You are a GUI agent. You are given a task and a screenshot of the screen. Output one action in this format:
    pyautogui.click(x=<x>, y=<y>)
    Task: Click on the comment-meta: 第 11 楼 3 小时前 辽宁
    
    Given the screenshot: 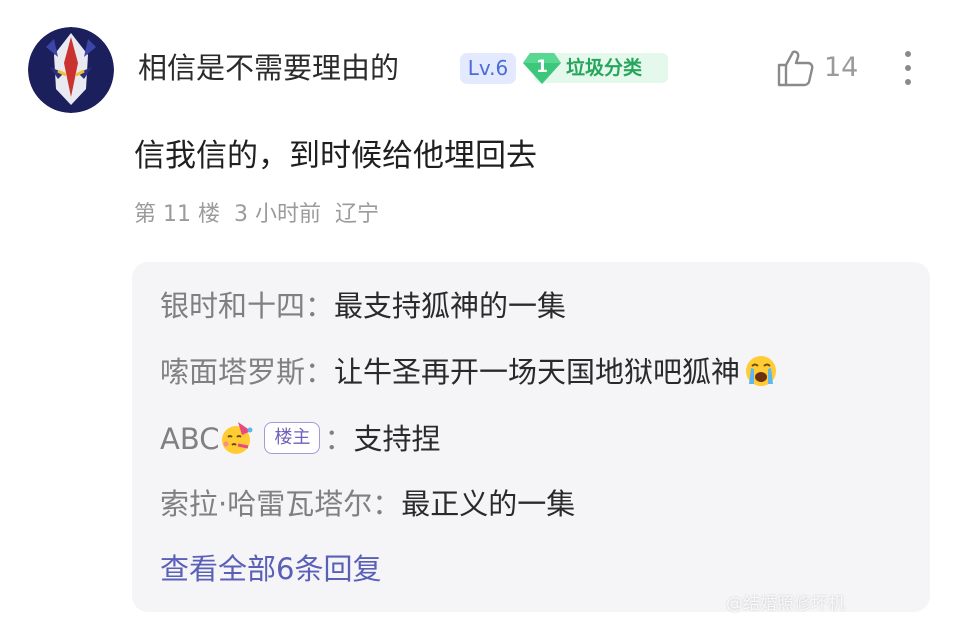 What is the action you would take?
    pyautogui.click(x=263, y=215)
    